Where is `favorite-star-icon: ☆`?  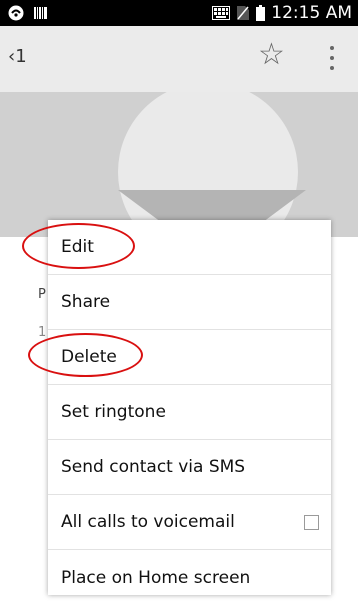 favorite-star-icon: ☆ is located at coordinates (271, 55).